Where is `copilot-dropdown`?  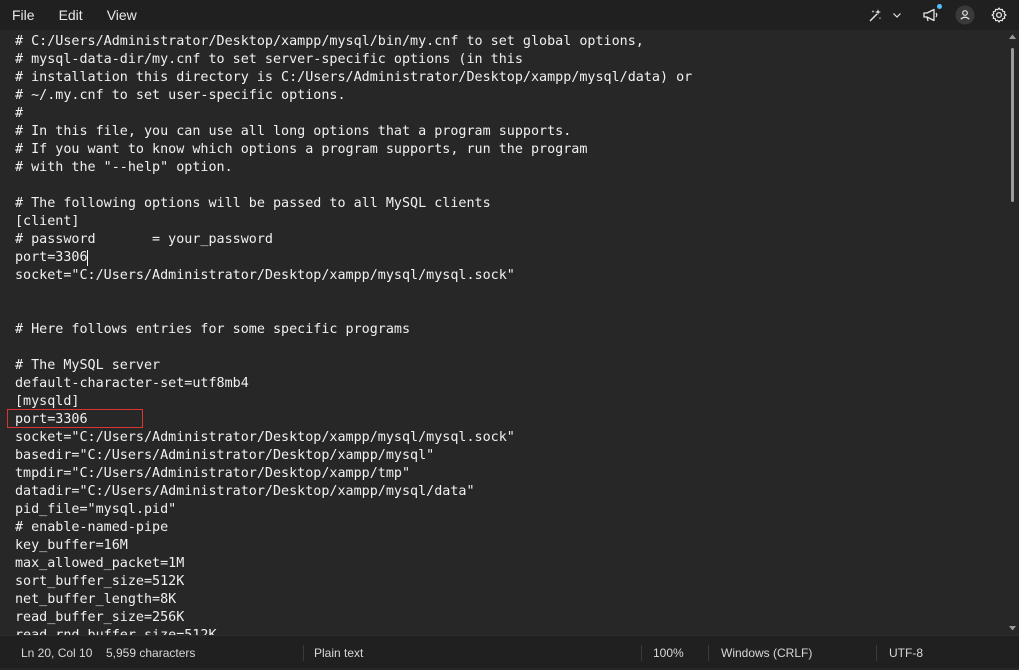
copilot-dropdown is located at coordinates (897, 15).